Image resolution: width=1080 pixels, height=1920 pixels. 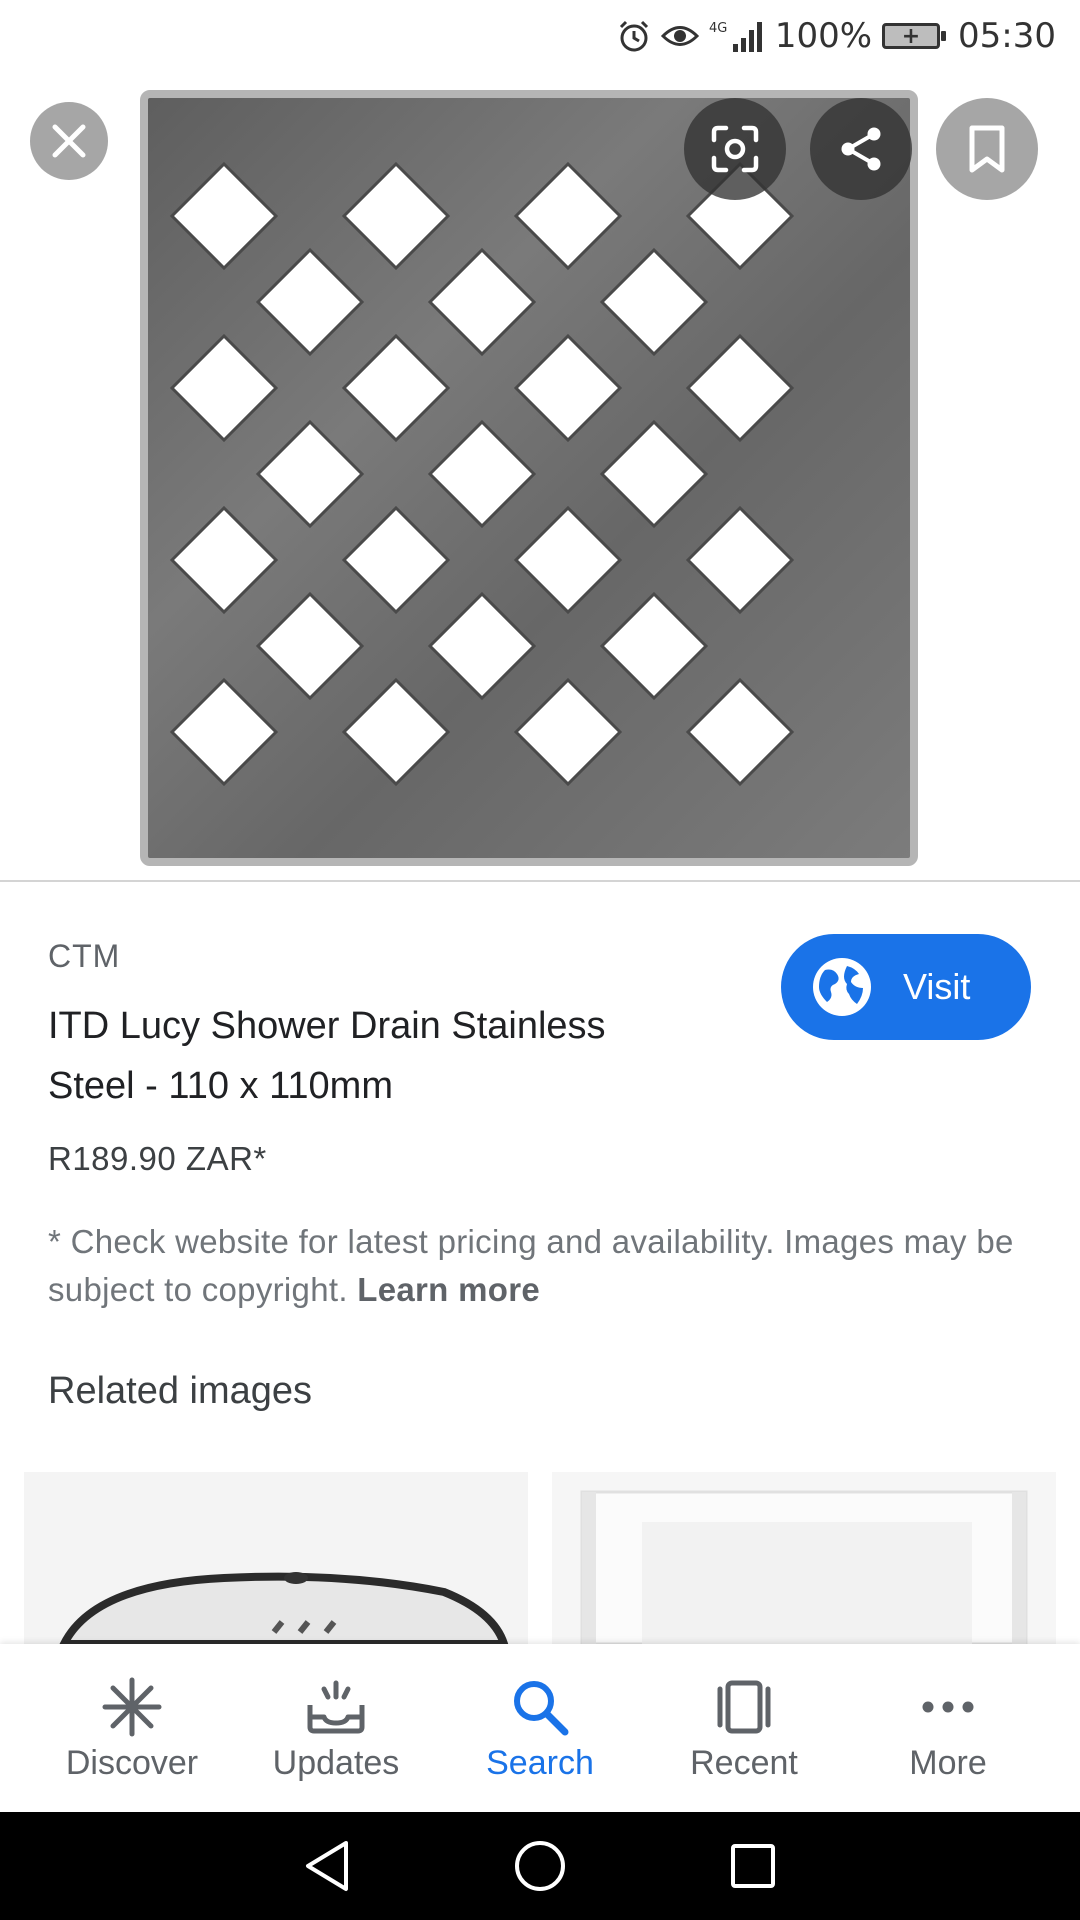 What do you see at coordinates (804, 1567) in the screenshot?
I see `related-image-white-tray` at bounding box center [804, 1567].